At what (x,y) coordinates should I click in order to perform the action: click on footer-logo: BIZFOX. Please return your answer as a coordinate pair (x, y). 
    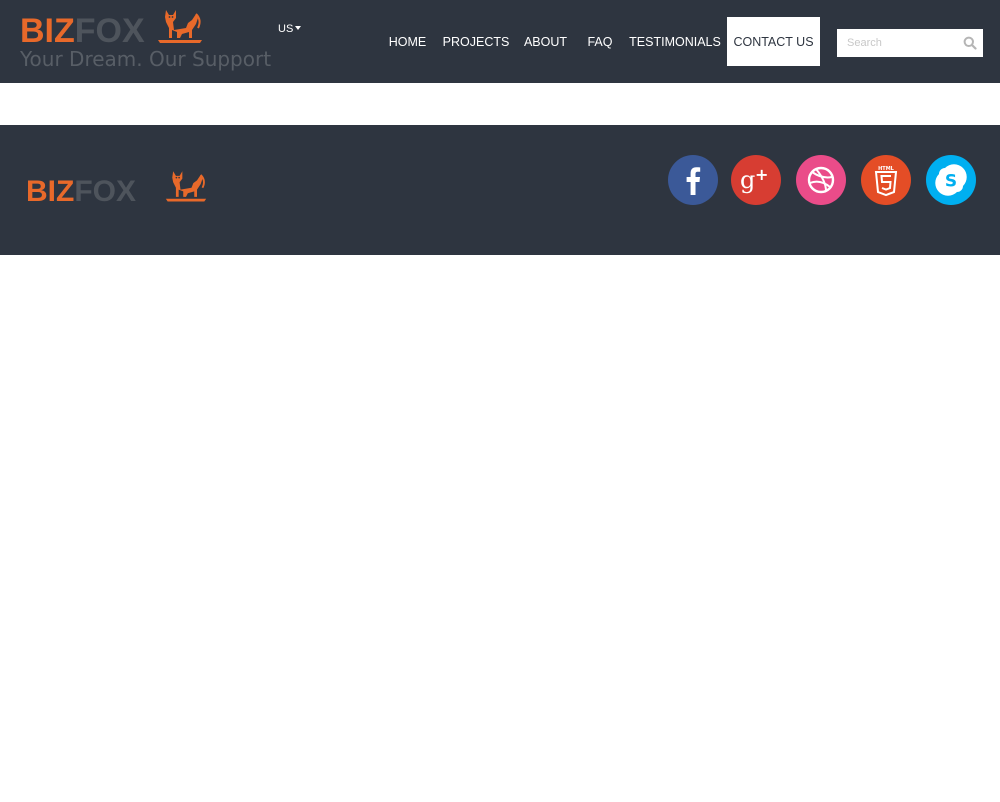
    Looking at the image, I should click on (121, 188).